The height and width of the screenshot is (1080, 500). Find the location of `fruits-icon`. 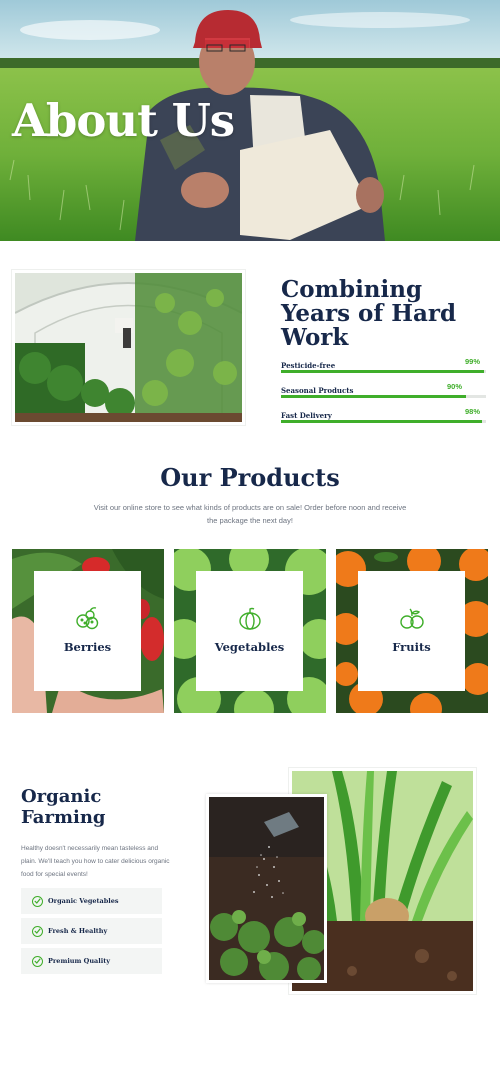

fruits-icon is located at coordinates (411, 618).